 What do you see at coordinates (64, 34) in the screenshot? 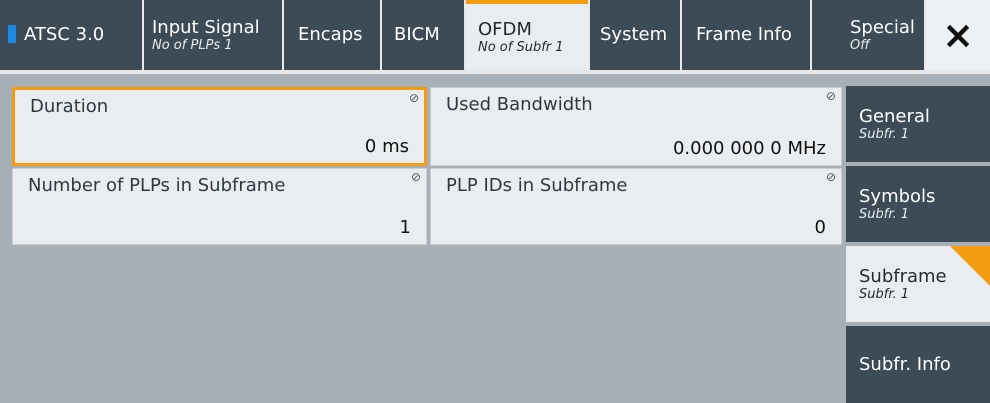
I see `tab-atsc30-label: ATSC 3.0` at bounding box center [64, 34].